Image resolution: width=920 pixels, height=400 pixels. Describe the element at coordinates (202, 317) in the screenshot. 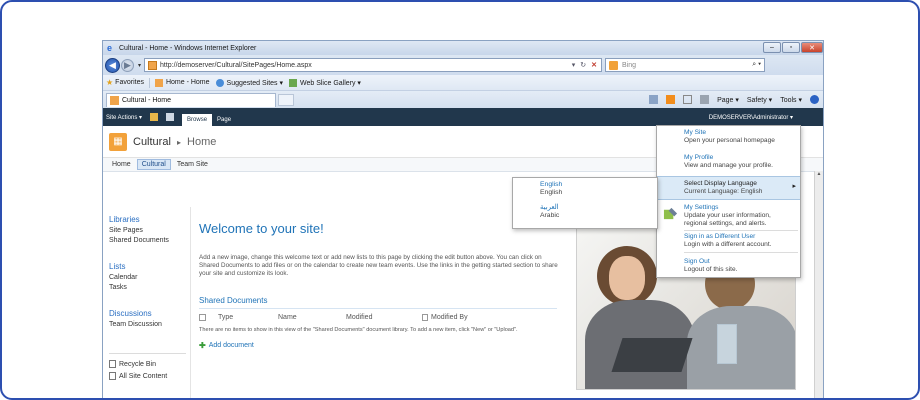

I see `select-all-checkbox` at that location.